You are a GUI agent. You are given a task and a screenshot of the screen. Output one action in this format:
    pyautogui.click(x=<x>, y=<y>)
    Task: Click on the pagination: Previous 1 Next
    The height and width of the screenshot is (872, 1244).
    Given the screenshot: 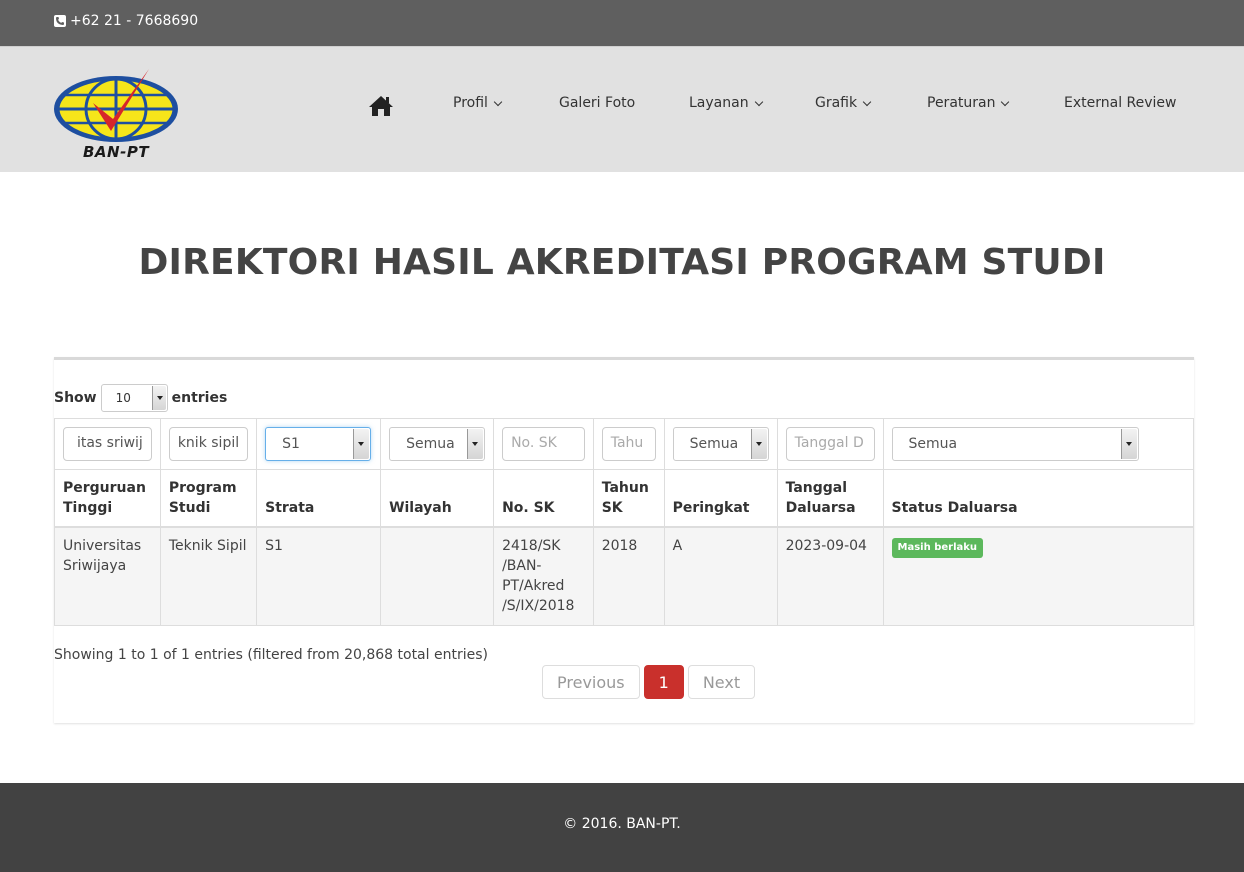 What is the action you would take?
    pyautogui.click(x=649, y=682)
    